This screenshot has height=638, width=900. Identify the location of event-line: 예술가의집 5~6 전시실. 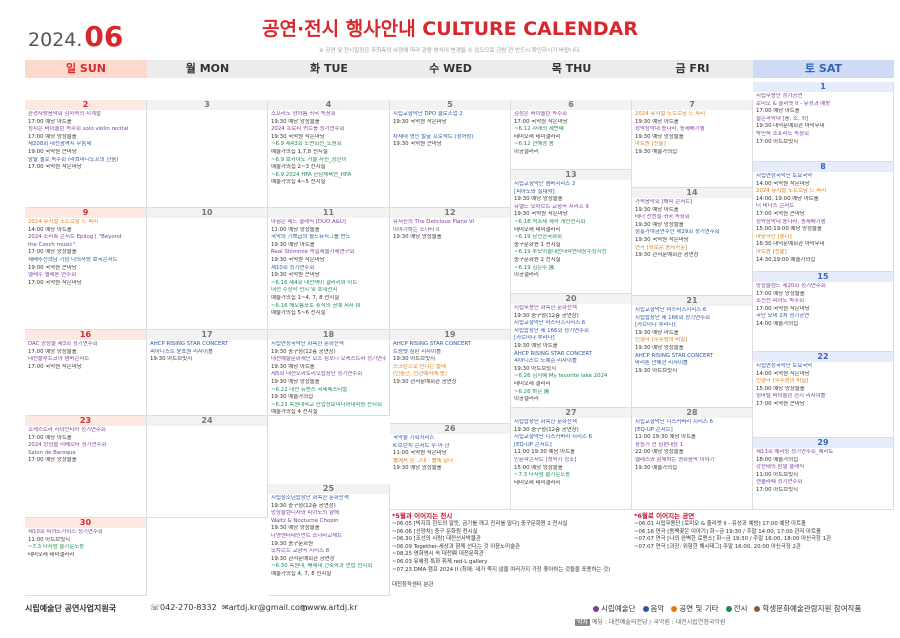
(298, 313).